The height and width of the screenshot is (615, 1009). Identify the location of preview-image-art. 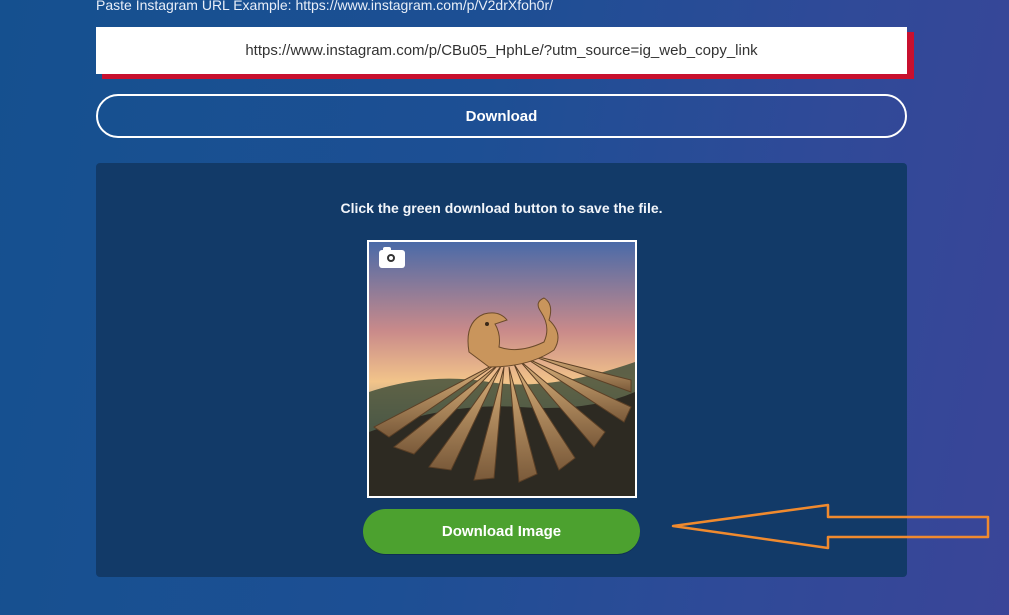
(502, 369).